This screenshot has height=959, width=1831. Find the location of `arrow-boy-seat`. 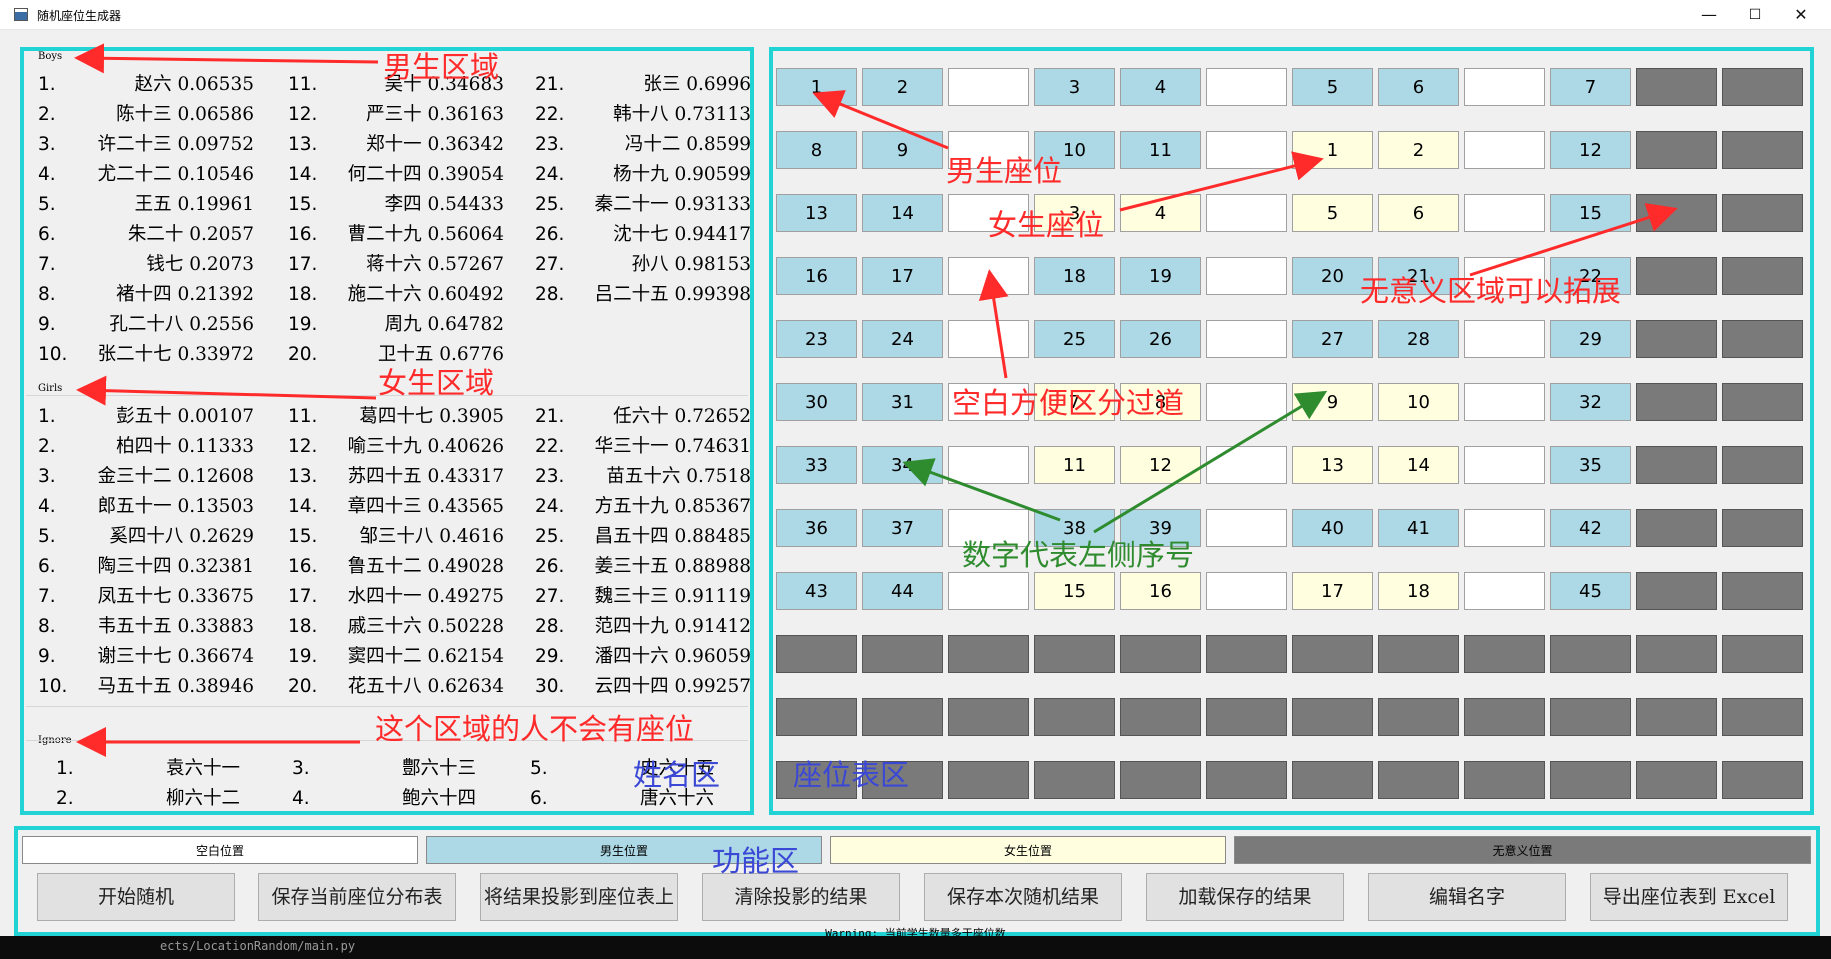

arrow-boy-seat is located at coordinates (880, 120).